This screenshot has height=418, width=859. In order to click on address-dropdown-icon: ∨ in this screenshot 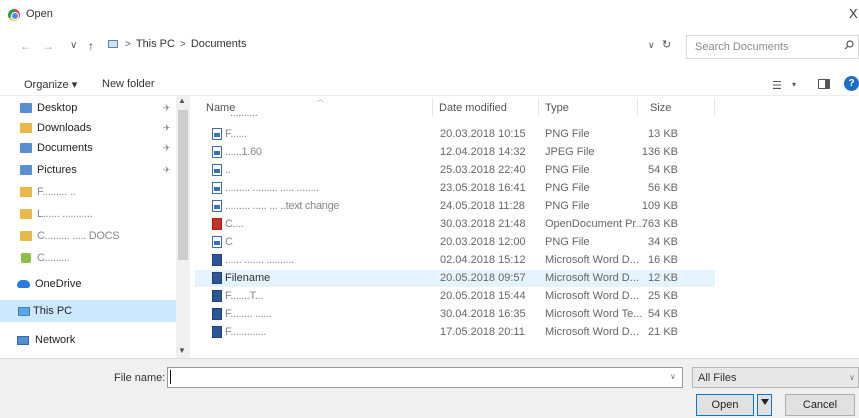, I will do `click(651, 45)`.